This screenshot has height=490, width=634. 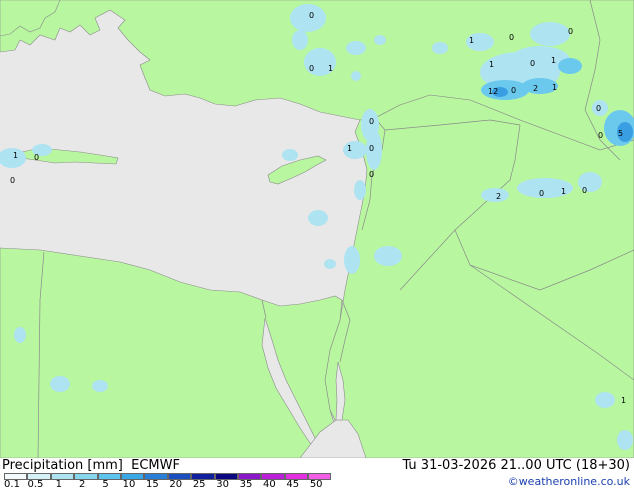 I want to click on value-label: 5, so click(x=620, y=133).